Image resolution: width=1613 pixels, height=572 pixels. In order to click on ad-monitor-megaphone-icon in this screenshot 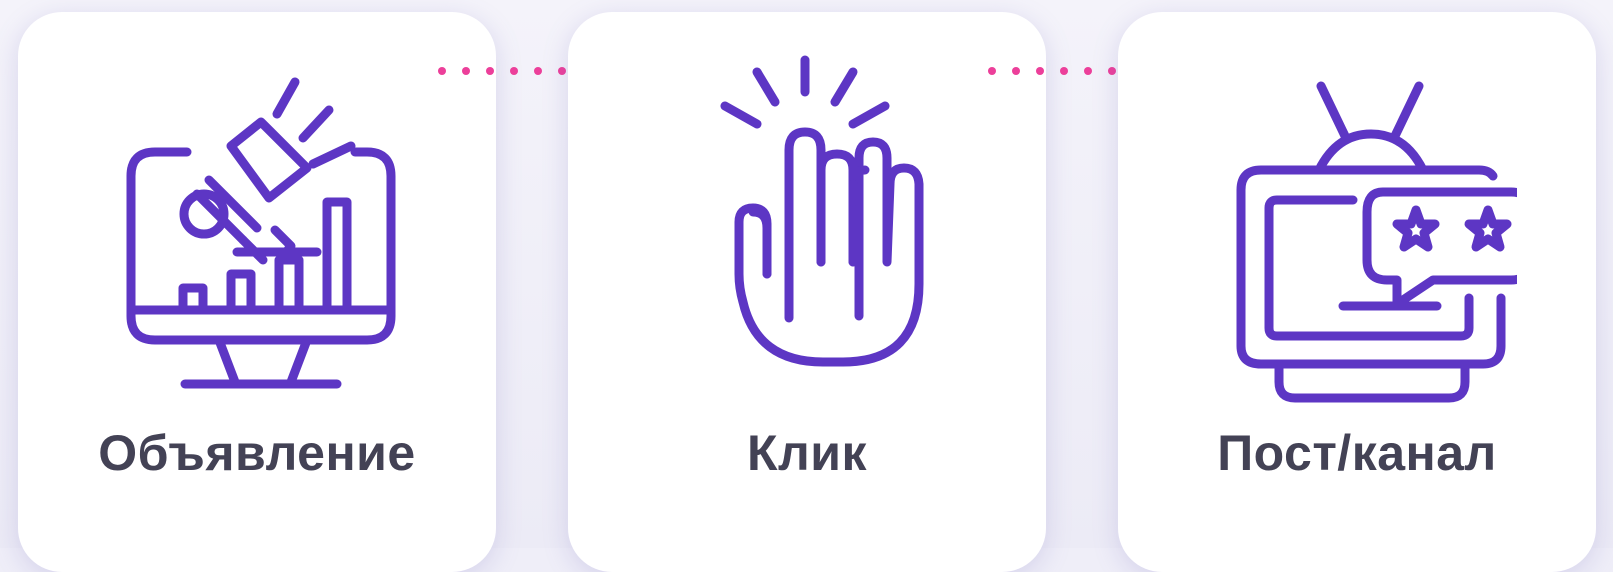, I will do `click(261, 233)`.